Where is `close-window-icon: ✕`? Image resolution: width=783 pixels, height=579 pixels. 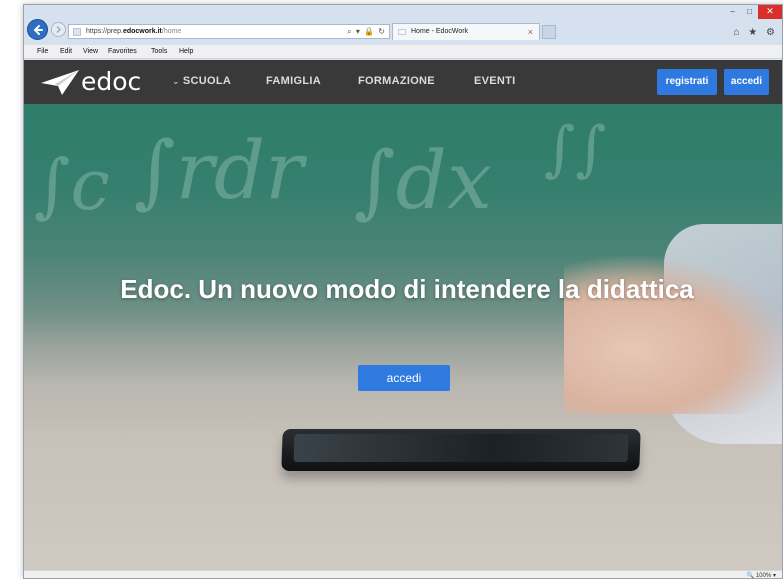
close-window-icon: ✕ is located at coordinates (770, 12).